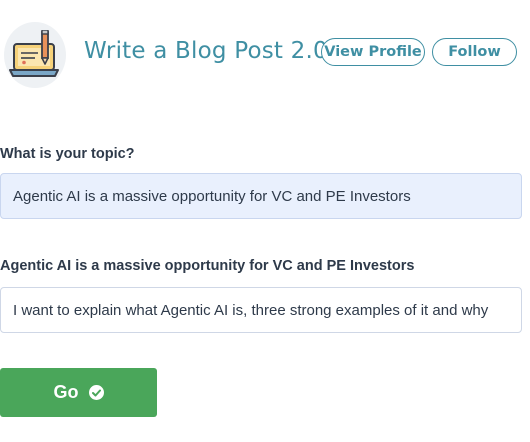 Image resolution: width=530 pixels, height=442 pixels. I want to click on go-button-label: Go, so click(66, 392).